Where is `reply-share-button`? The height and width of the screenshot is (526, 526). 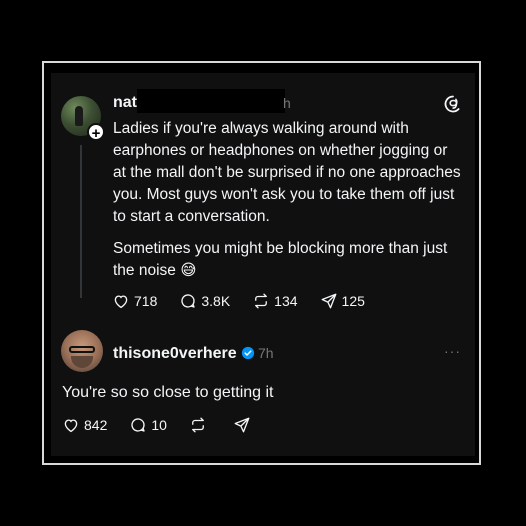
reply-share-button is located at coordinates (244, 425).